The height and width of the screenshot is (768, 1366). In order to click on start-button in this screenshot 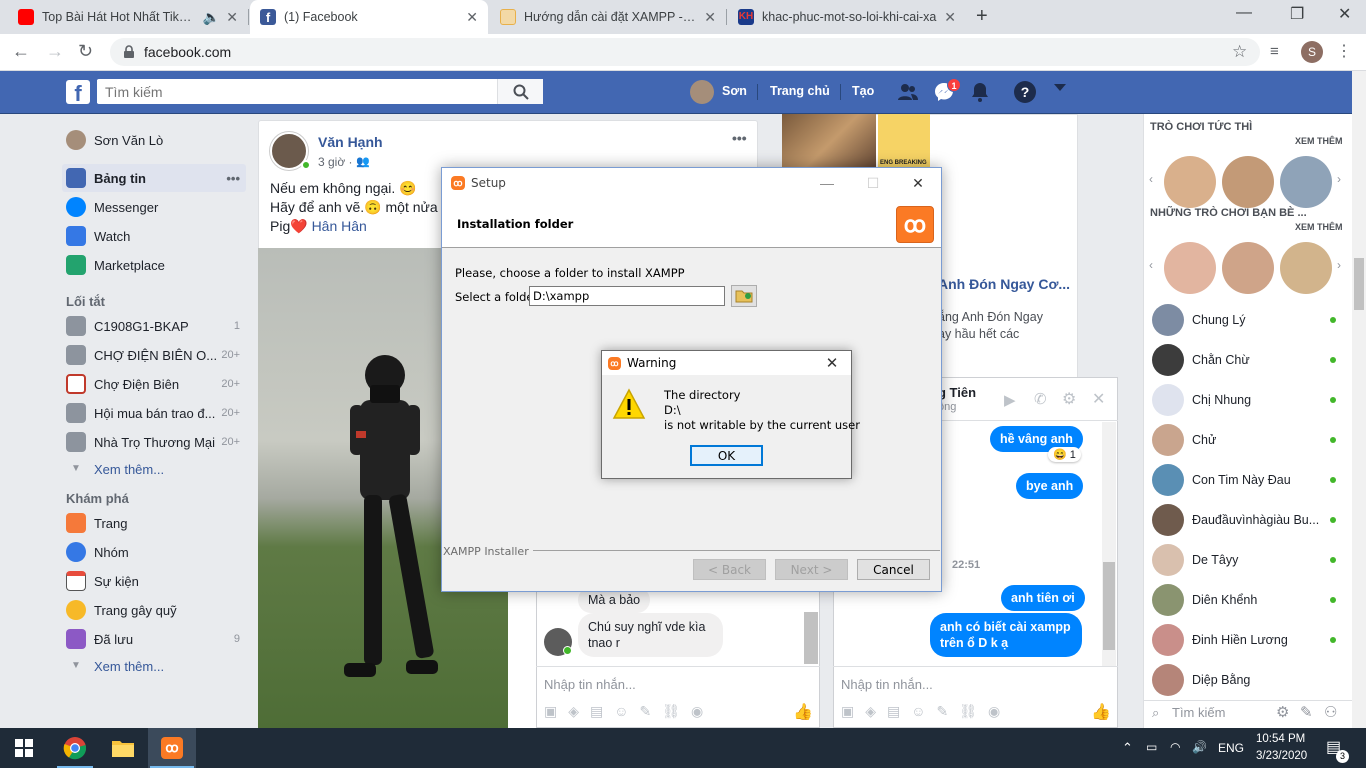, I will do `click(24, 748)`.